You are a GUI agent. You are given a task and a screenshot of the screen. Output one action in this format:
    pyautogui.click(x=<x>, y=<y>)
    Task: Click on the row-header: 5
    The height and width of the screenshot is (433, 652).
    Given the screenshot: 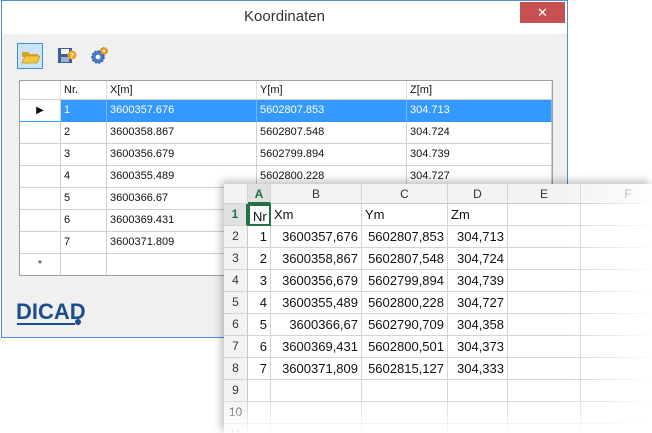 What is the action you would take?
    pyautogui.click(x=236, y=303)
    